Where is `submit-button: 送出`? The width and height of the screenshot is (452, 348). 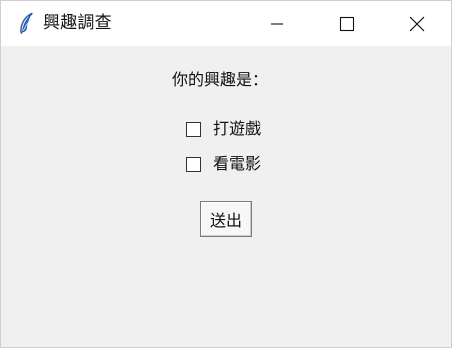 submit-button: 送出 is located at coordinates (226, 219).